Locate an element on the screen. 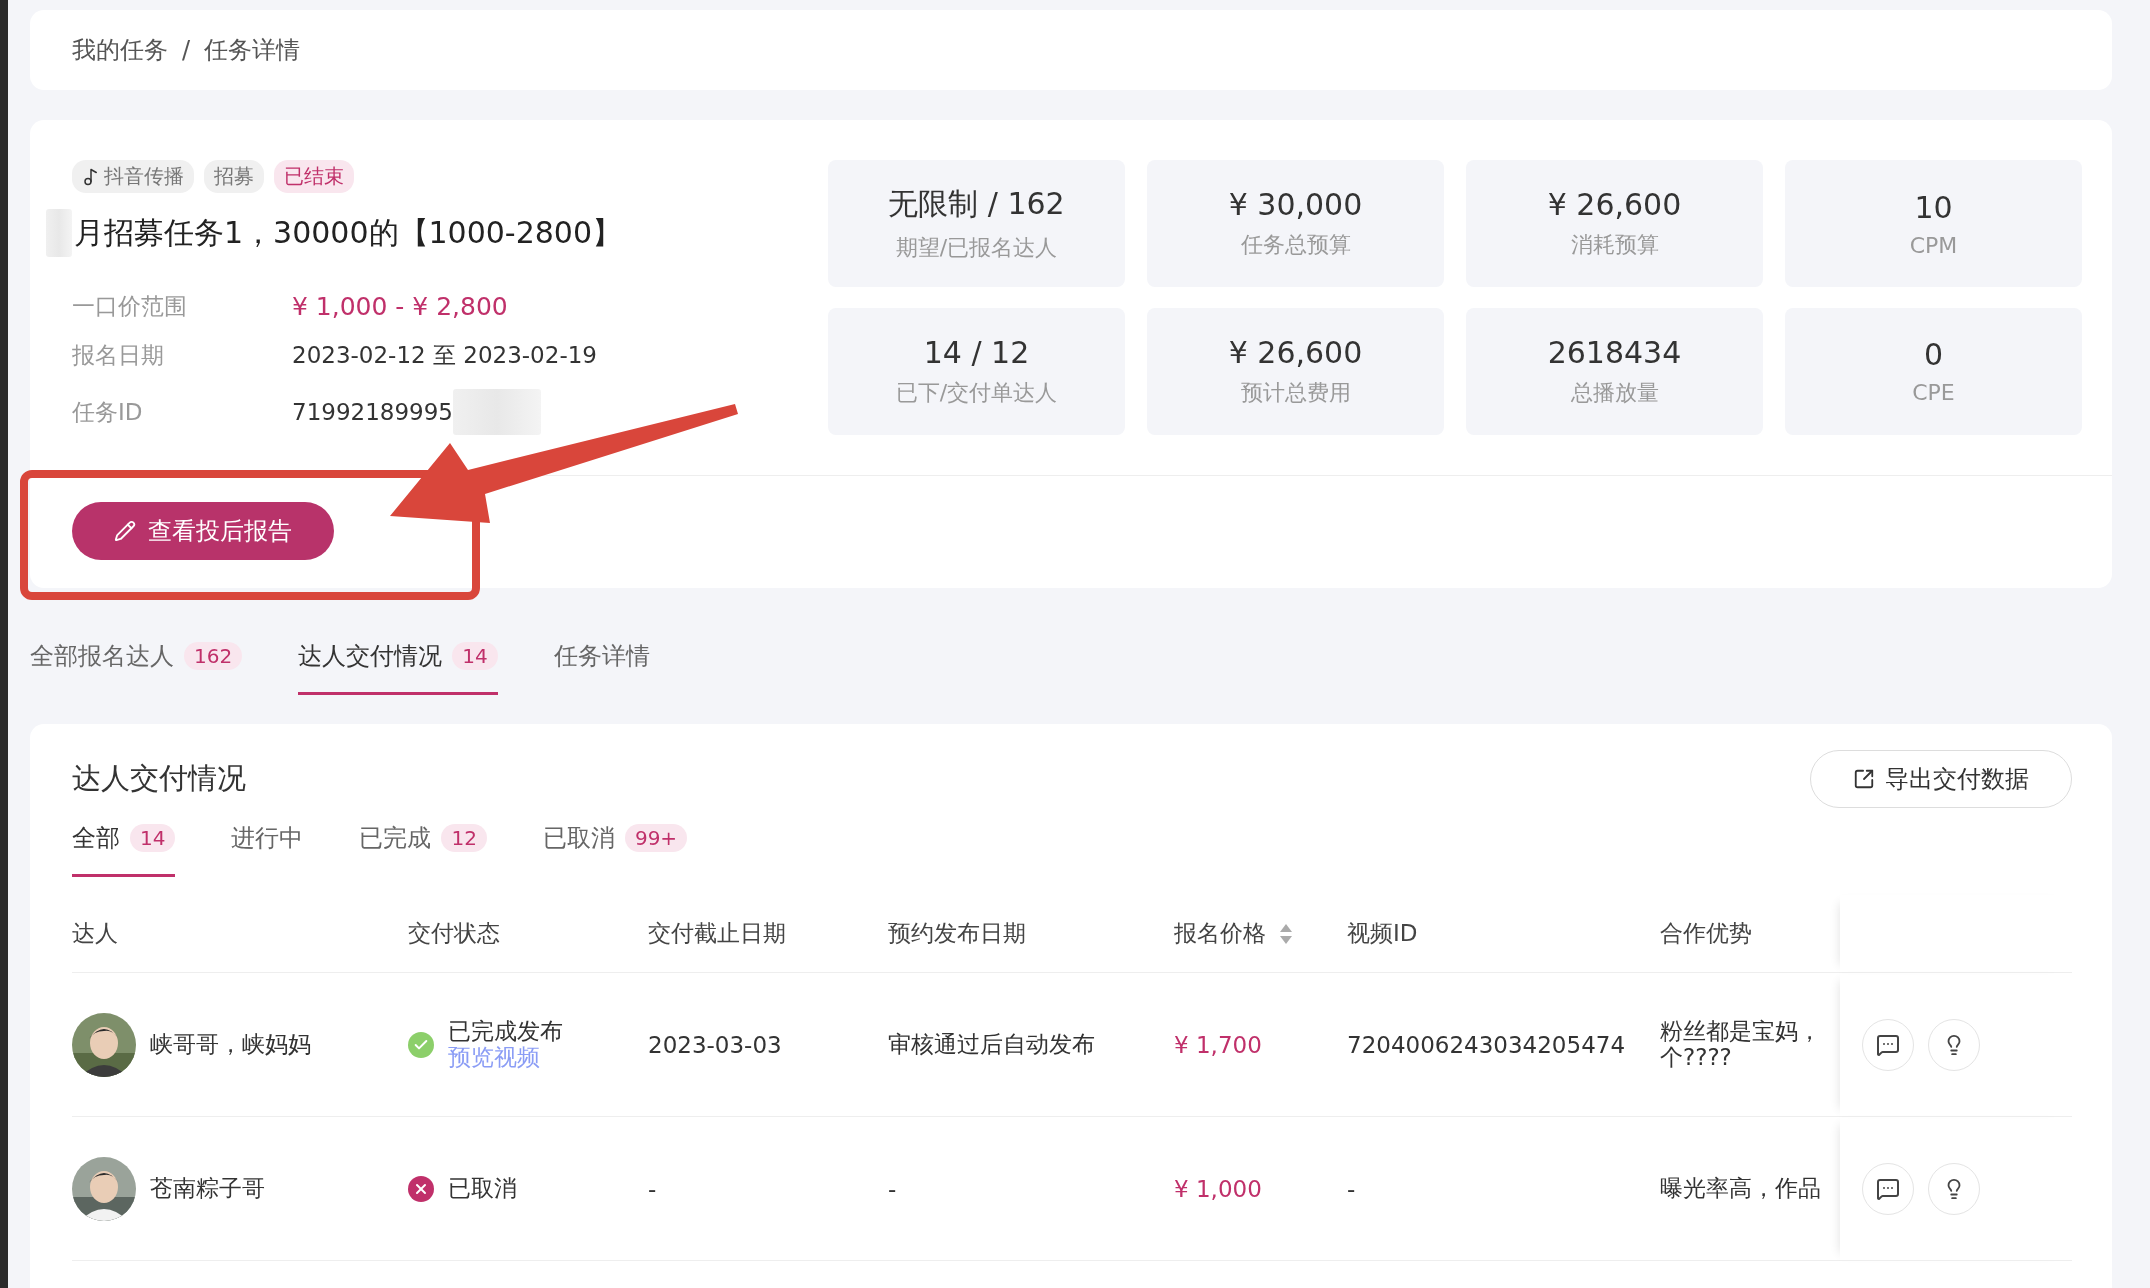 The image size is (2150, 1288). table-cell: 2023-03-03 is located at coordinates (715, 1044).